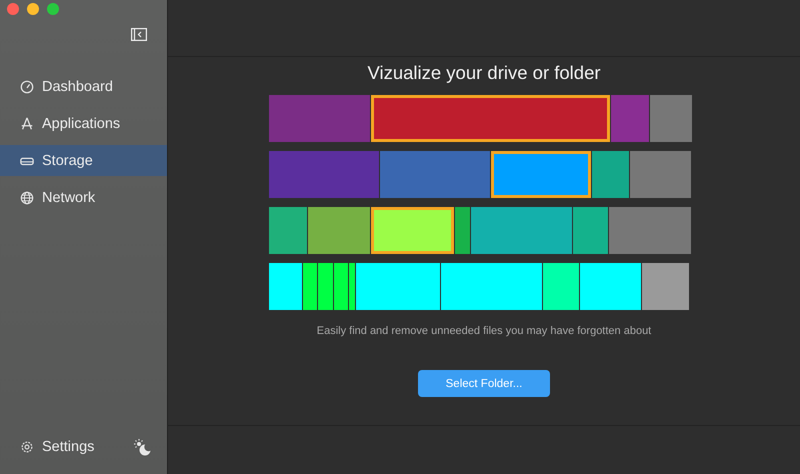 The image size is (800, 474). I want to click on settings-item: Settings, so click(57, 447).